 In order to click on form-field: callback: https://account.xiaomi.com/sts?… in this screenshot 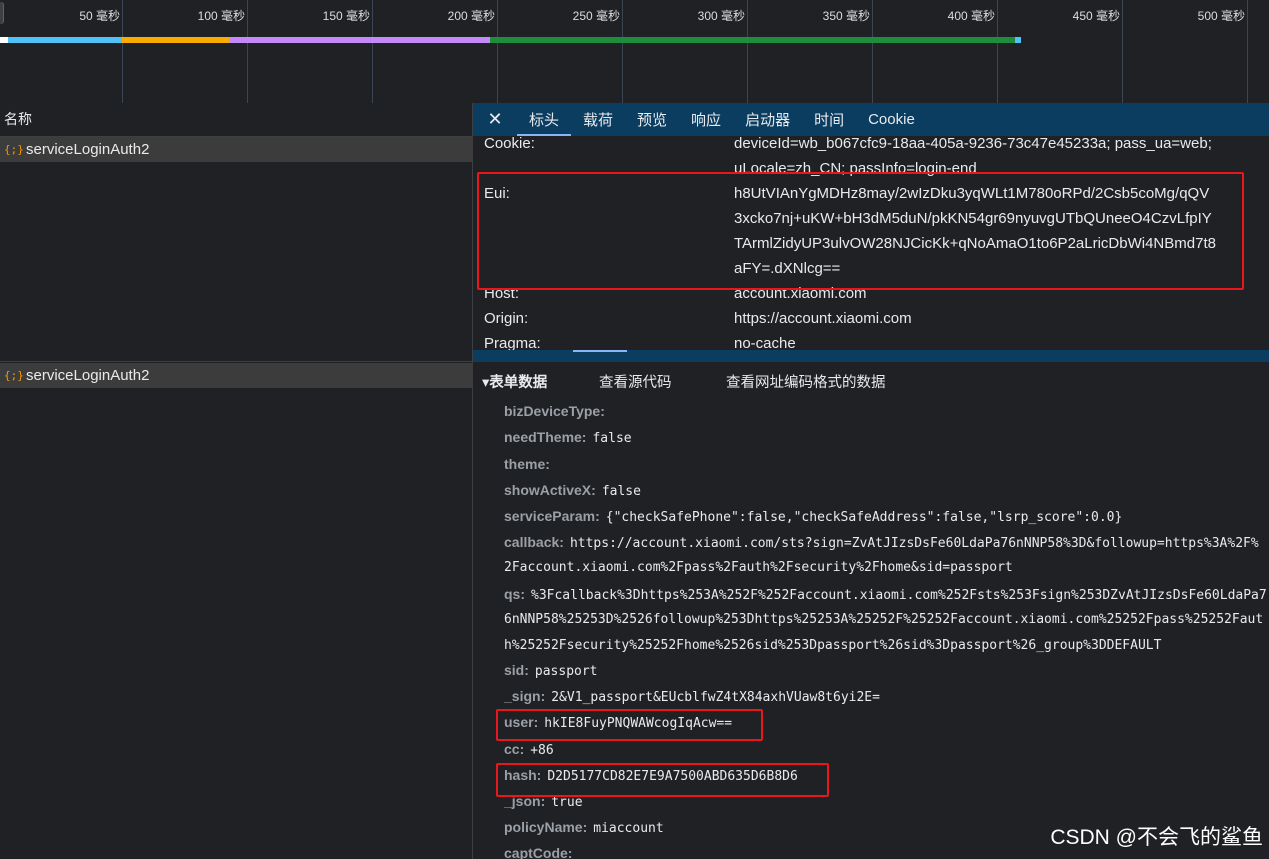, I will do `click(881, 542)`.